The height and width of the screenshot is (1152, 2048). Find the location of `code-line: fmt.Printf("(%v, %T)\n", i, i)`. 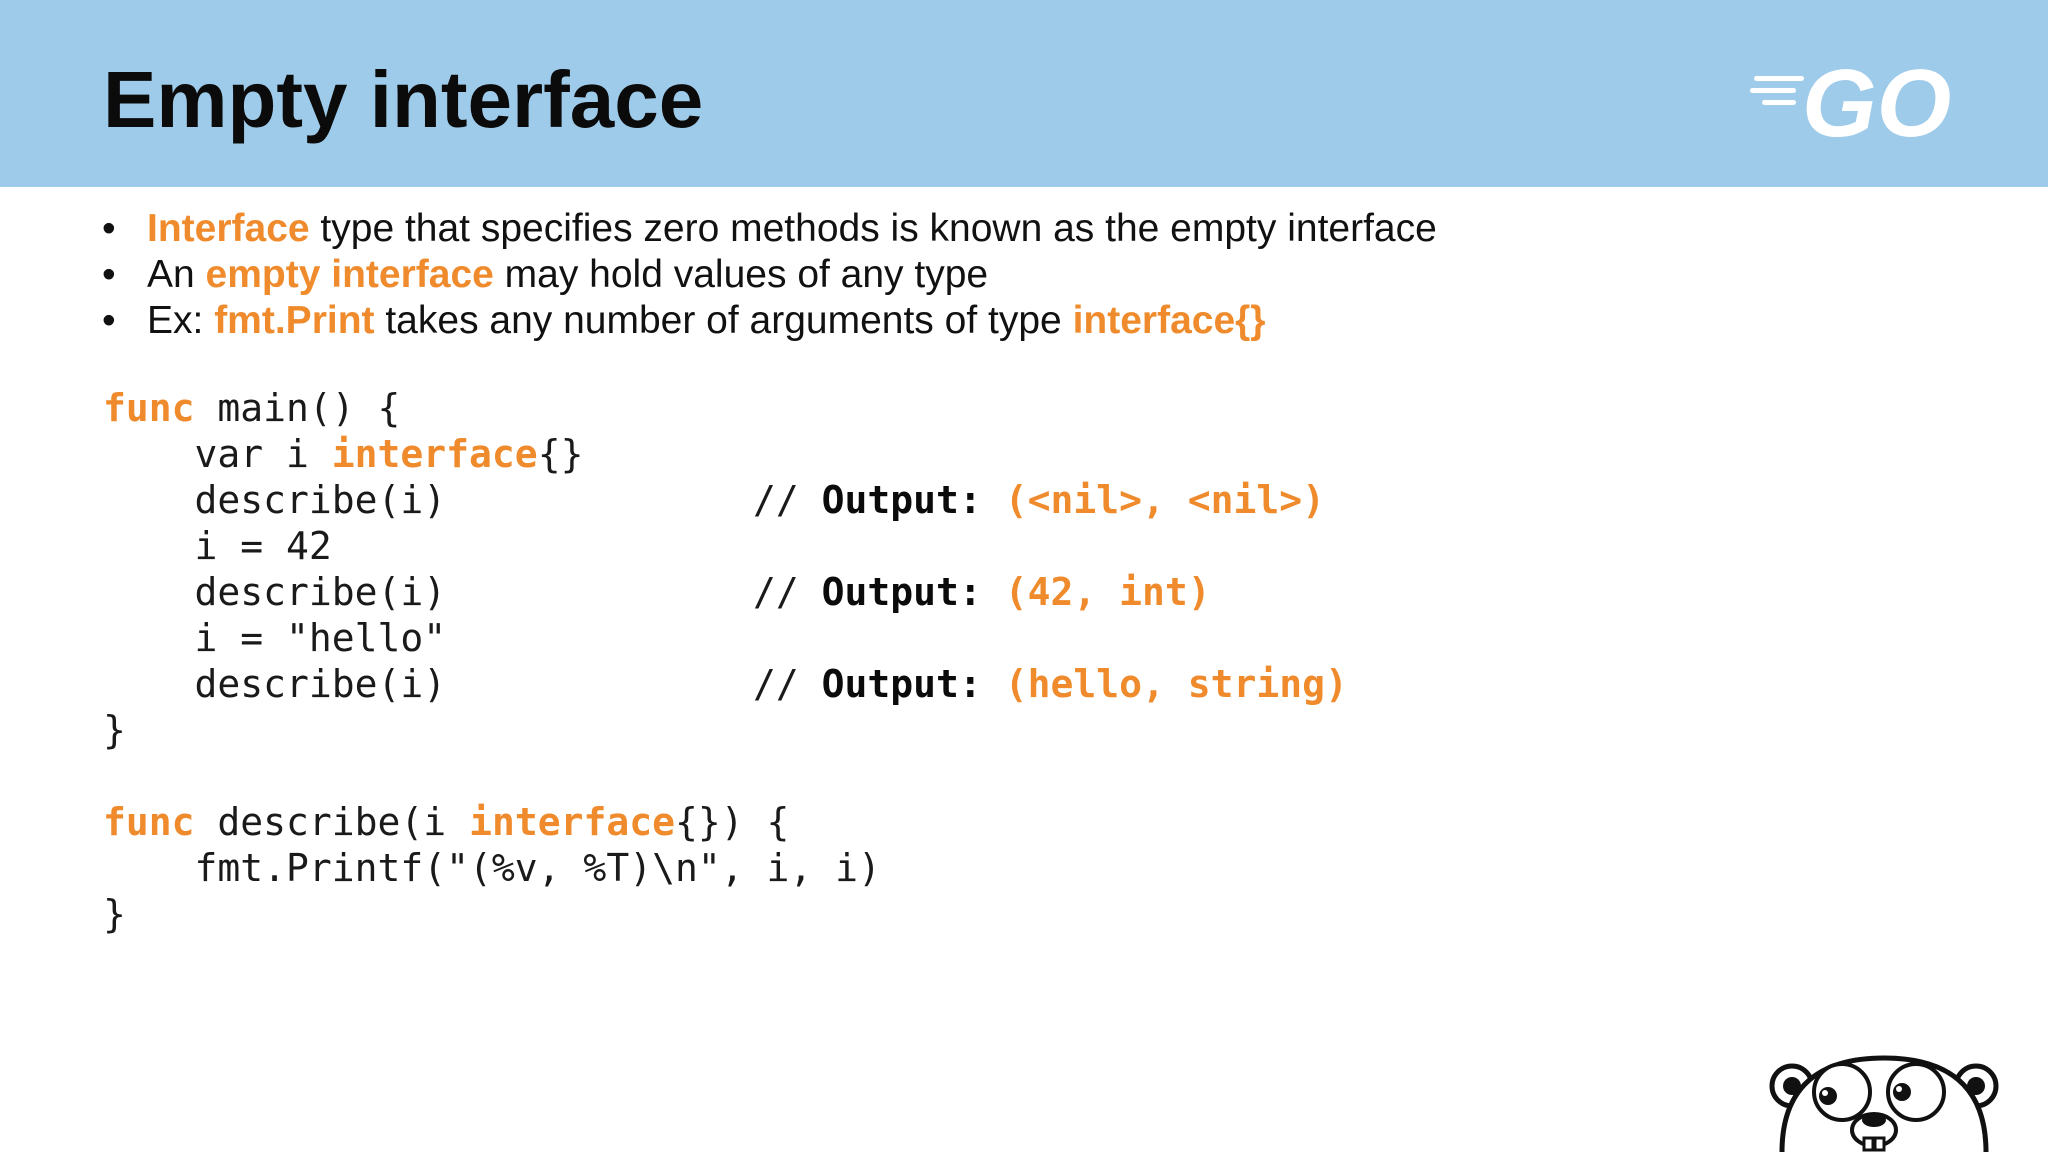

code-line: fmt.Printf("(%v, %T)\n", i, i) is located at coordinates (492, 868).